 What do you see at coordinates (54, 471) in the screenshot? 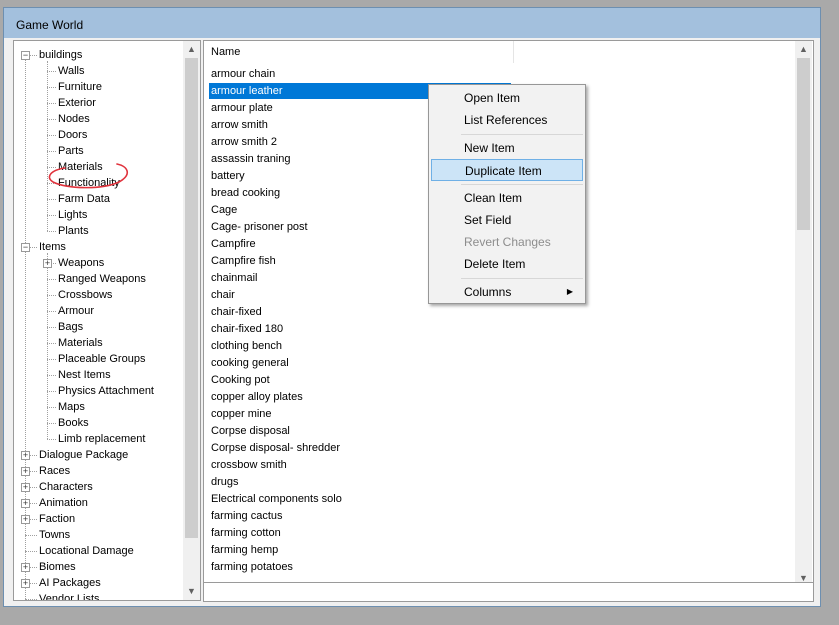
I see `tree-item: Races` at bounding box center [54, 471].